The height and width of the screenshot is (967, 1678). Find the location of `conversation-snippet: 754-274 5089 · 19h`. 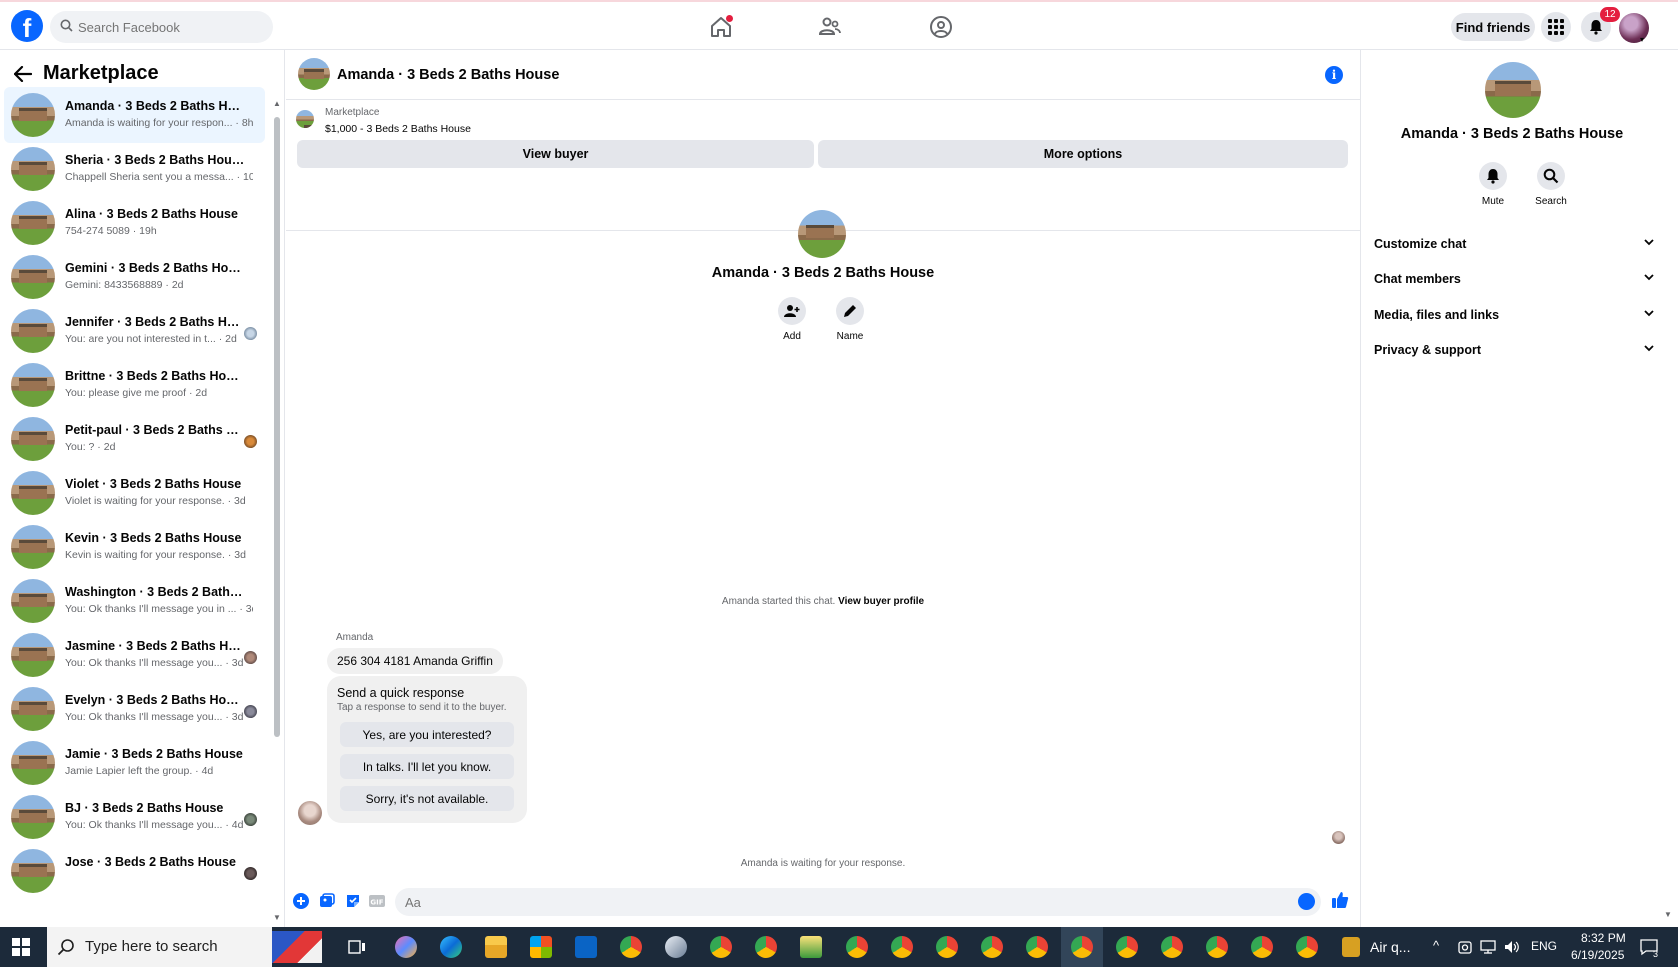

conversation-snippet: 754-274 5089 · 19h is located at coordinates (111, 231).